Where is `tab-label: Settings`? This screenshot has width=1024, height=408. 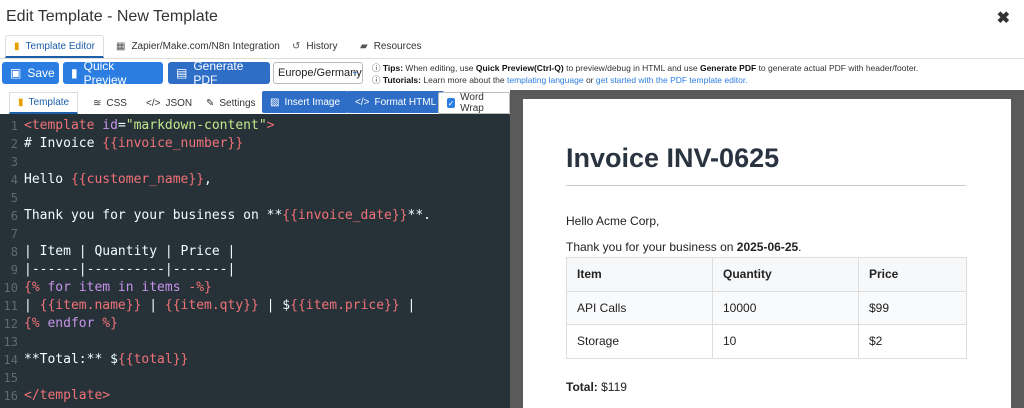
tab-label: Settings is located at coordinates (237, 103).